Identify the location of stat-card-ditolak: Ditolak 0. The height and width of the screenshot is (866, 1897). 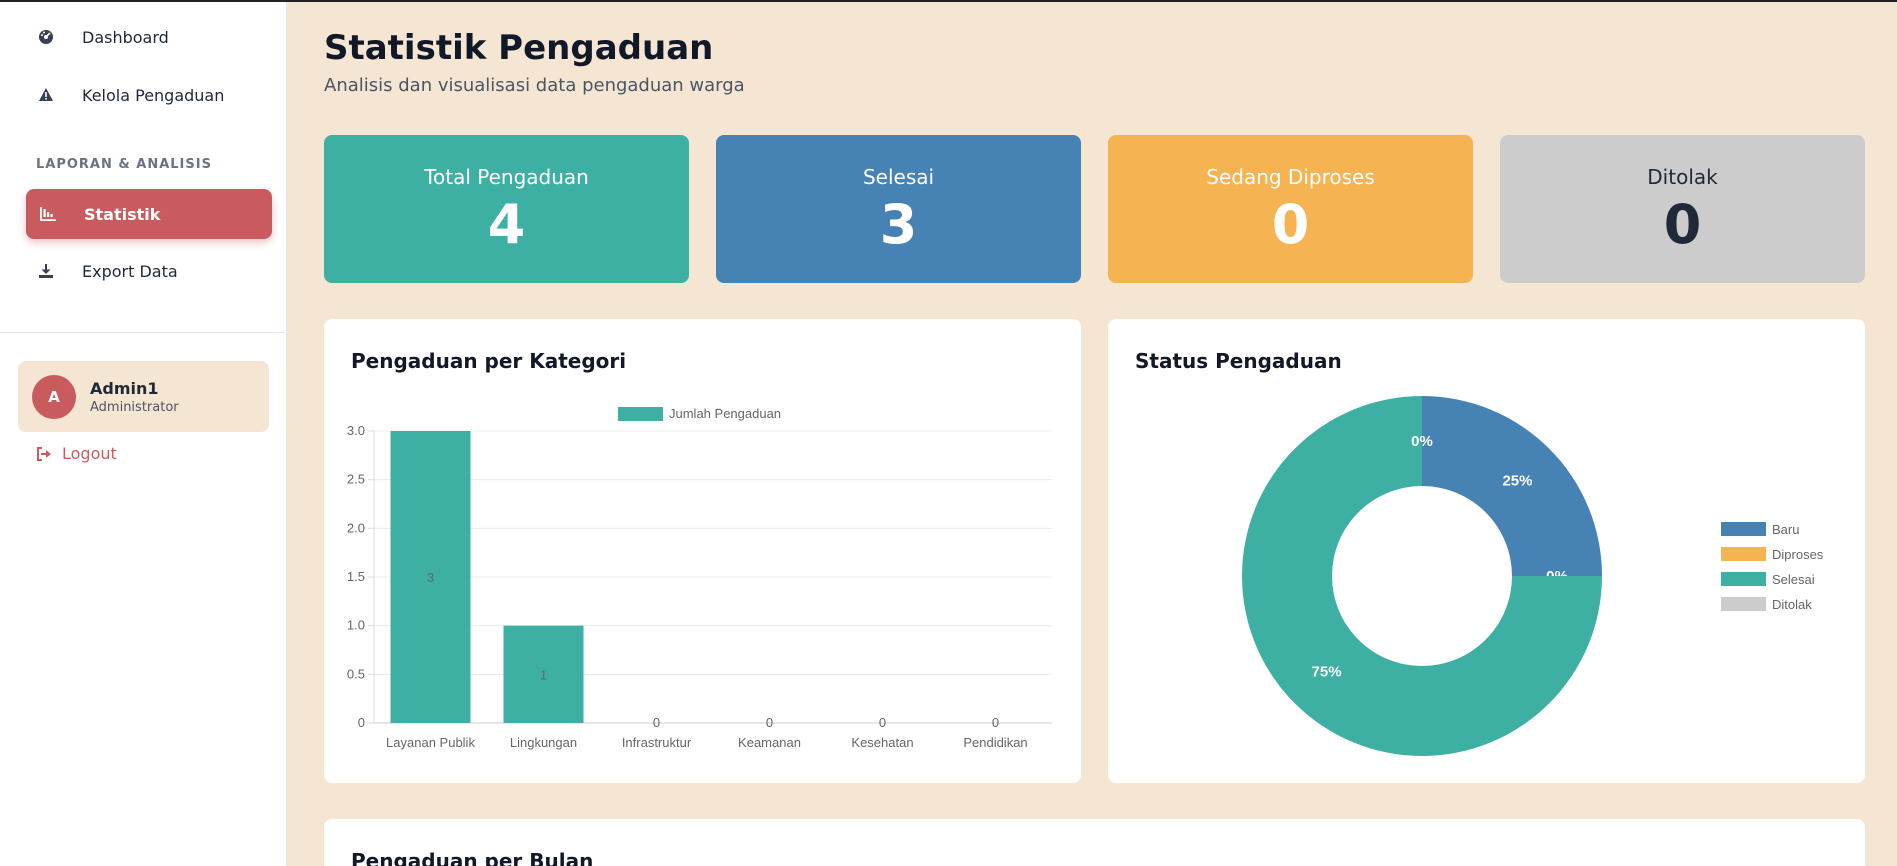
(1682, 209).